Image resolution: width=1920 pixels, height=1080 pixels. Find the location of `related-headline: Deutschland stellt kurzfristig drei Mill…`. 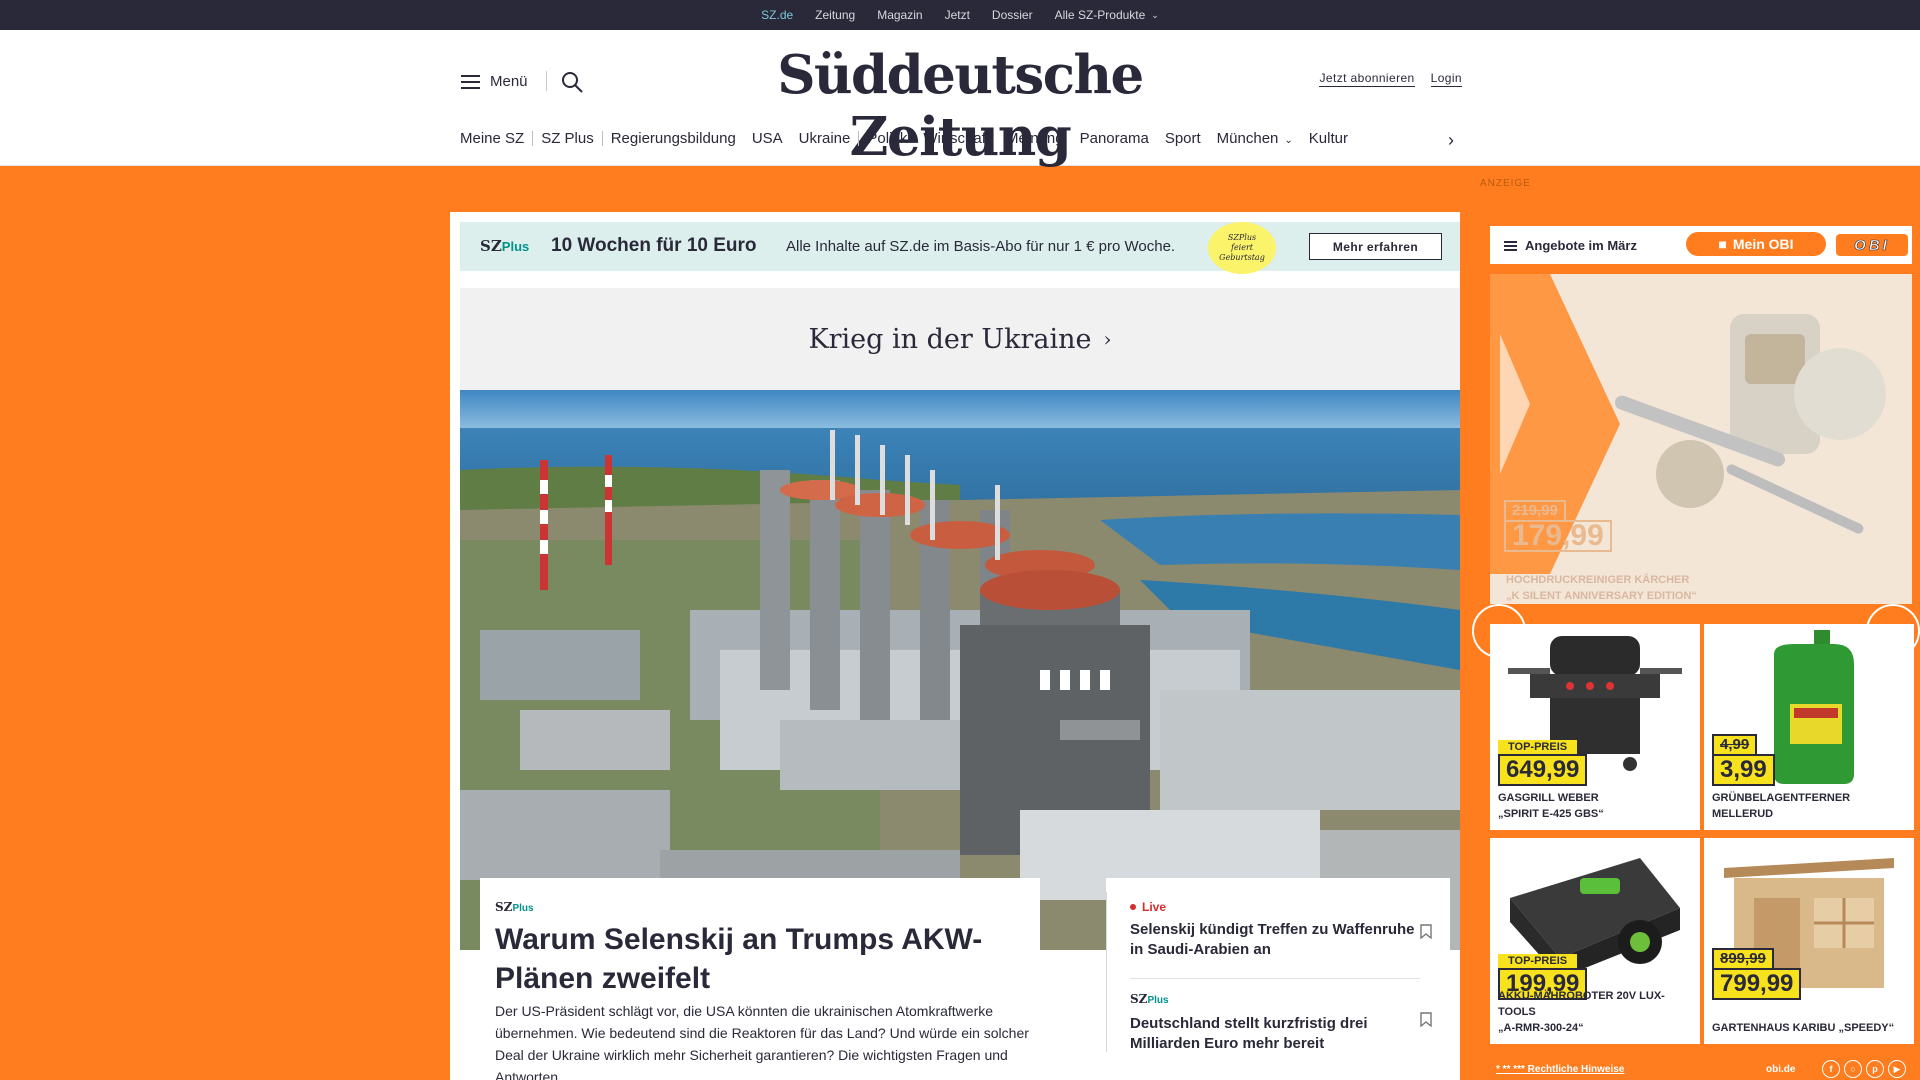

related-headline: Deutschland stellt kurzfristig drei Mill… is located at coordinates (1275, 1034).